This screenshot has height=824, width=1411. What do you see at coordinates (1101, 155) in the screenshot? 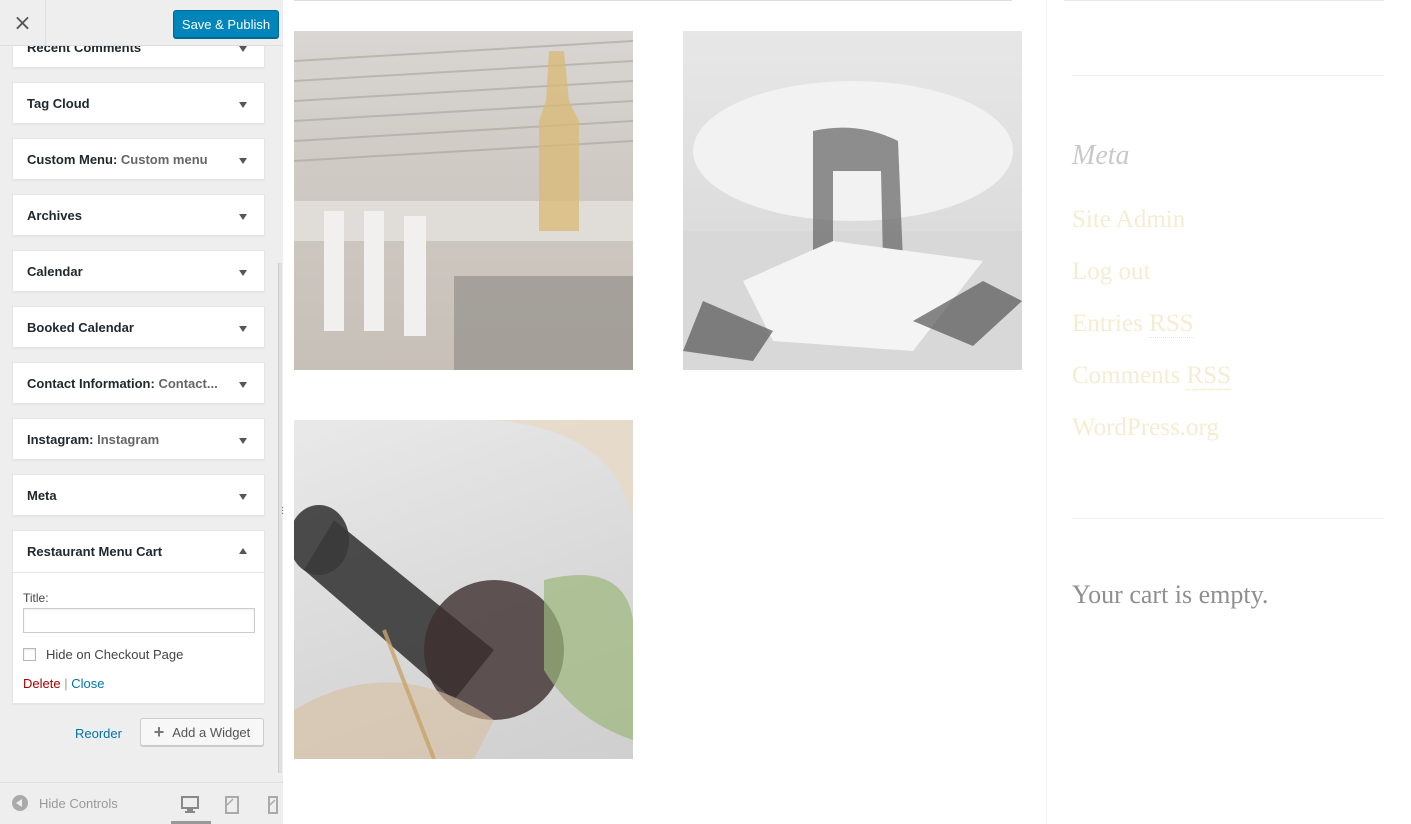
I see `meta-widget-title: Meta` at bounding box center [1101, 155].